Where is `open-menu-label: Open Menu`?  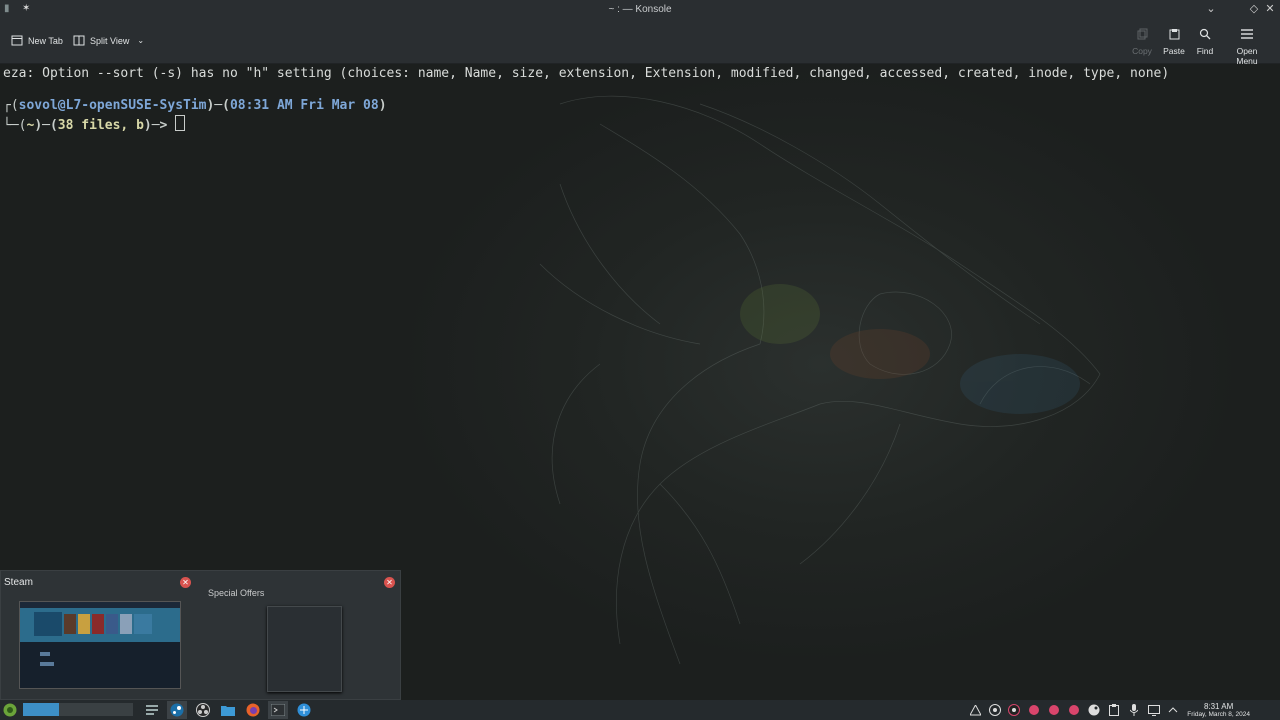 open-menu-label: Open Menu is located at coordinates (1247, 56).